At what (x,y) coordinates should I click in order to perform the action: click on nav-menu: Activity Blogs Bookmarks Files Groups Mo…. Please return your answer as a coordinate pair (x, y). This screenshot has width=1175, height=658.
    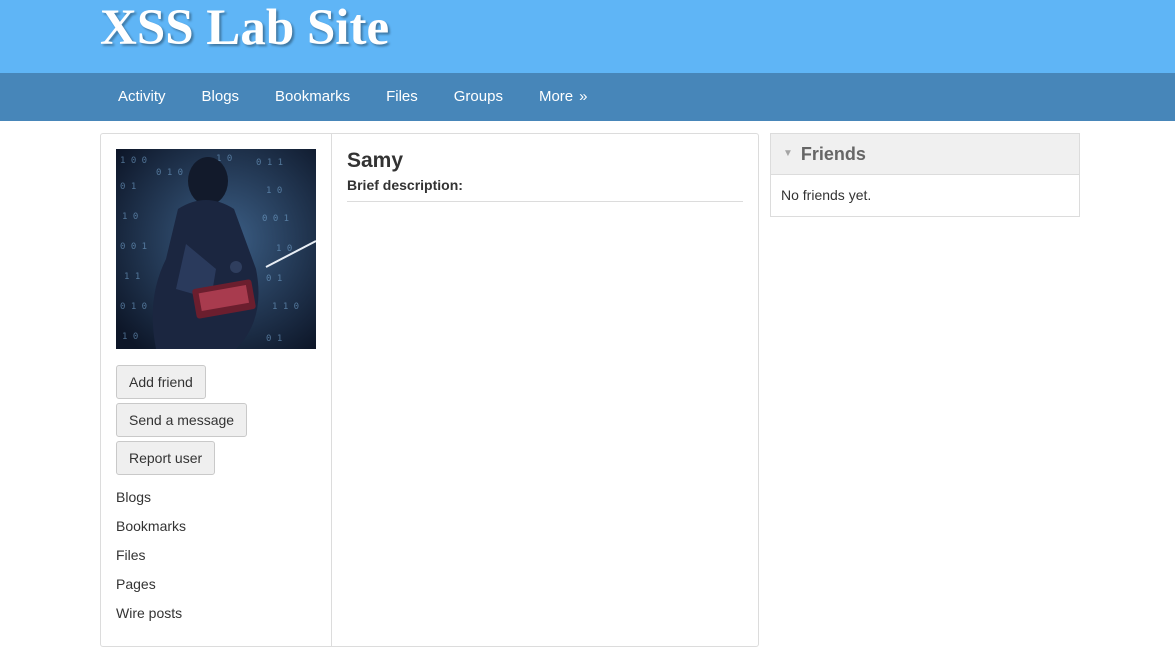
    Looking at the image, I should click on (352, 97).